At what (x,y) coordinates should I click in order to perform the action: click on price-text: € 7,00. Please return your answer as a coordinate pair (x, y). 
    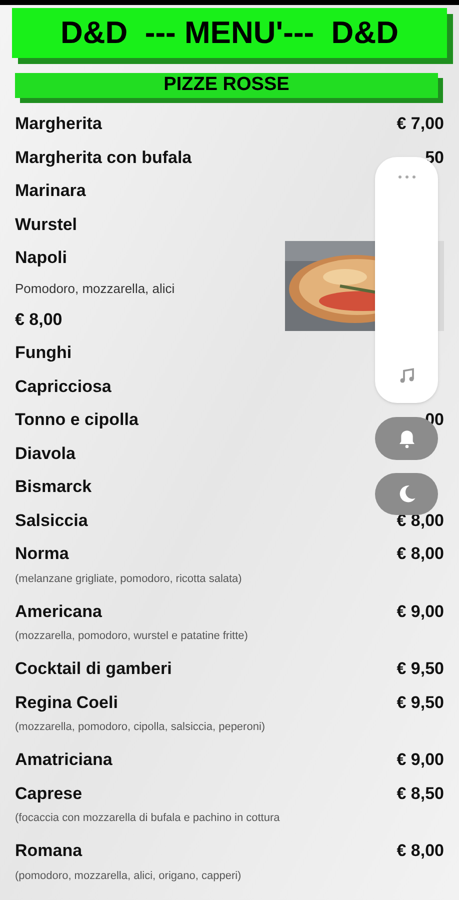
    Looking at the image, I should click on (420, 124).